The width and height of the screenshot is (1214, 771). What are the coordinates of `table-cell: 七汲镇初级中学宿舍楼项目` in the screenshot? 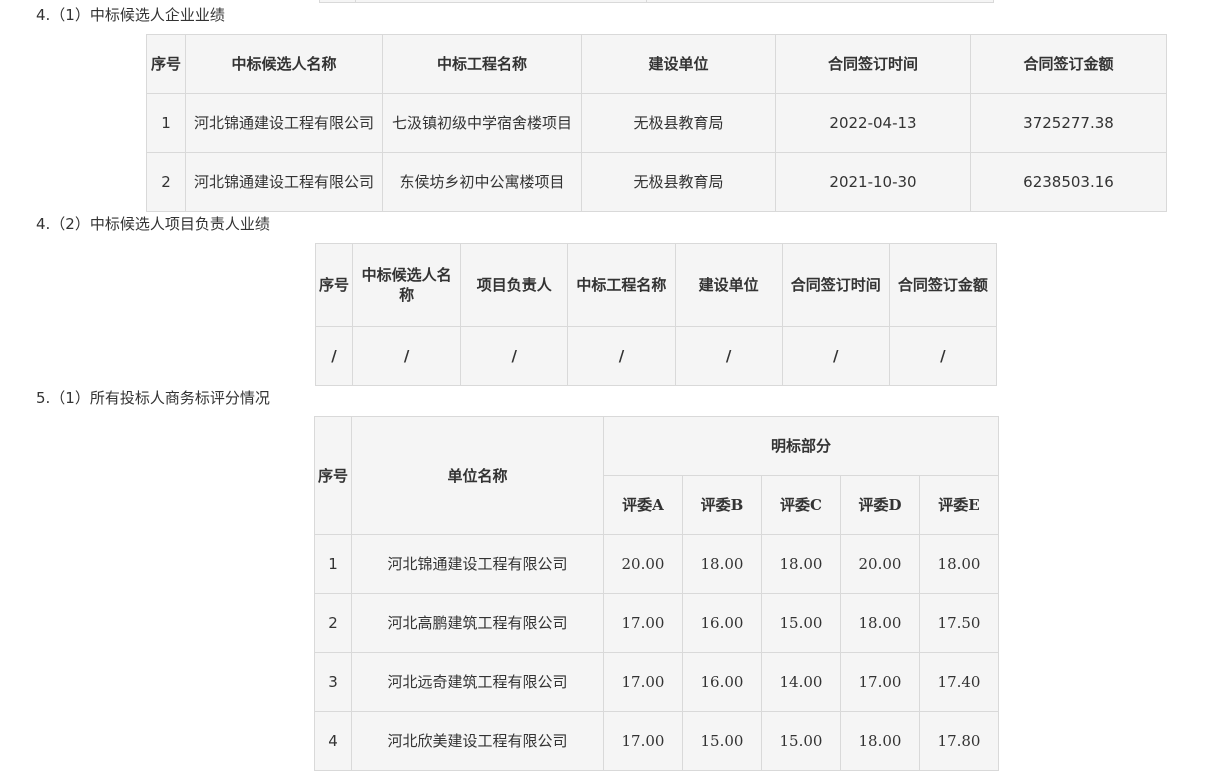 It's located at (482, 123).